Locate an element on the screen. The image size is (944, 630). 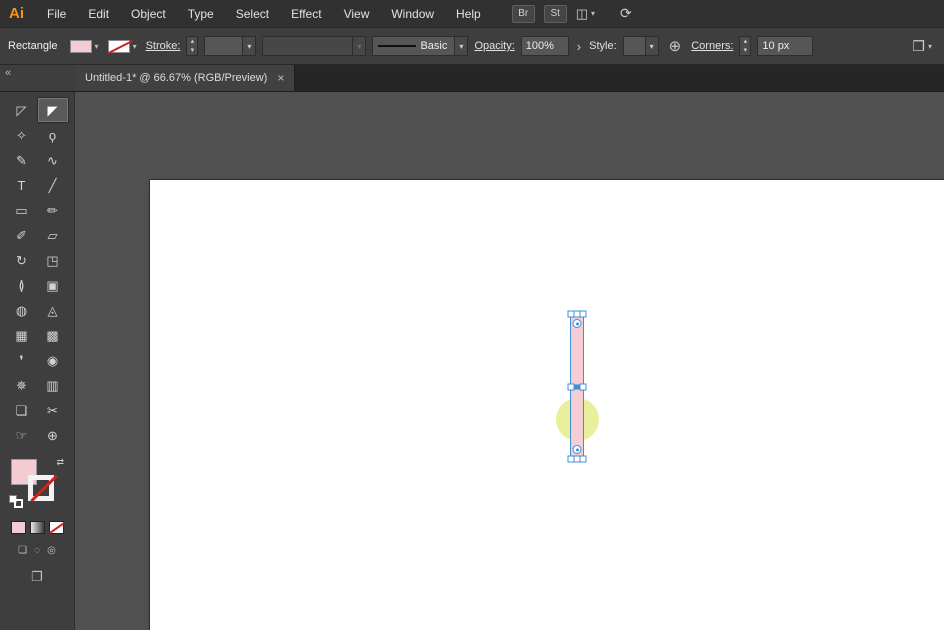
corners-link-label: Corners: is located at coordinates (712, 46).